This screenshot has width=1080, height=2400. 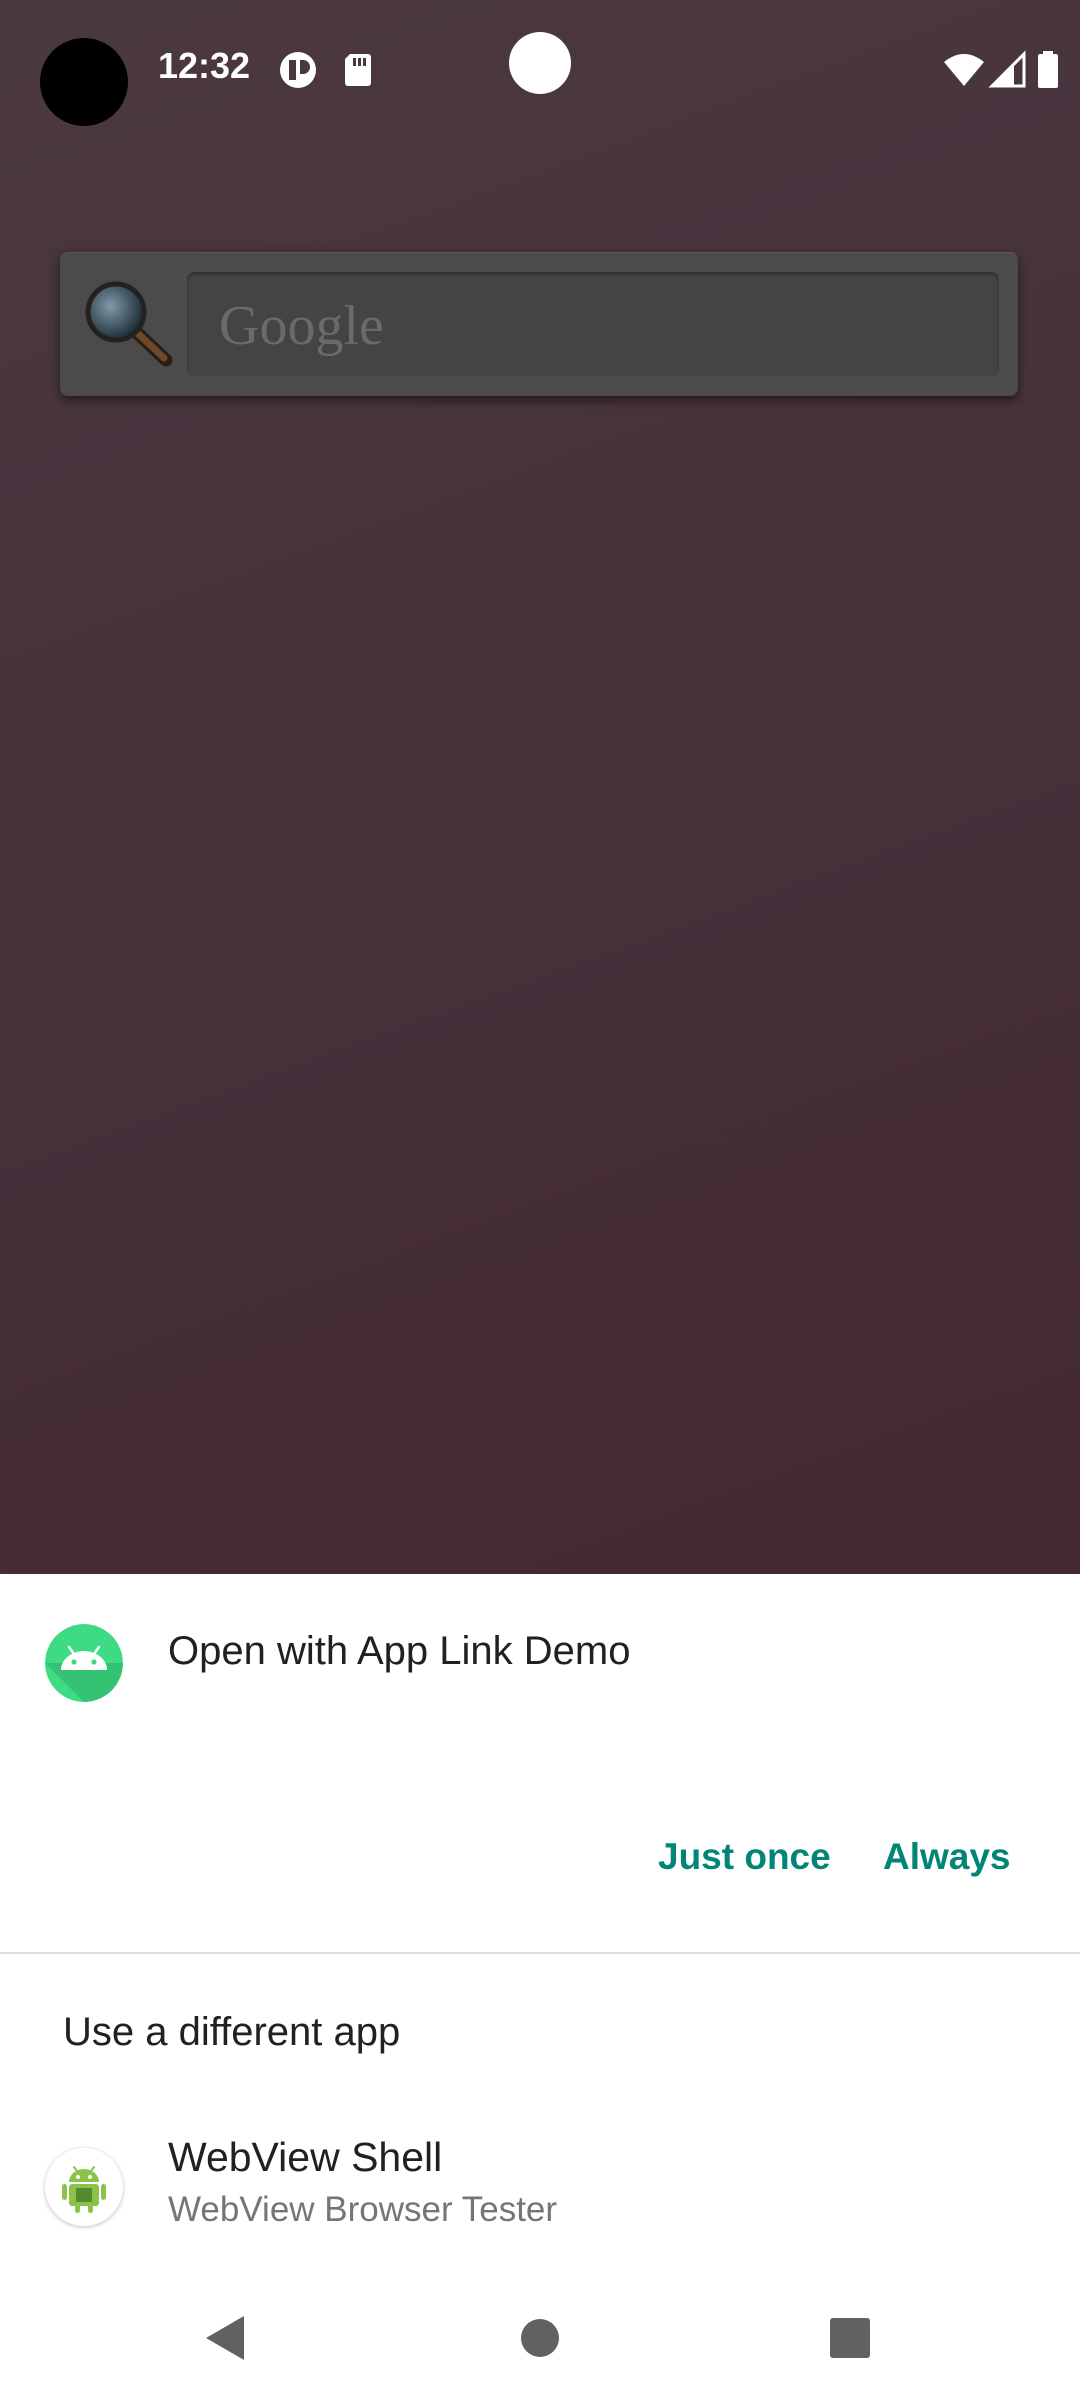 What do you see at coordinates (84, 82) in the screenshot?
I see `camera-cutout` at bounding box center [84, 82].